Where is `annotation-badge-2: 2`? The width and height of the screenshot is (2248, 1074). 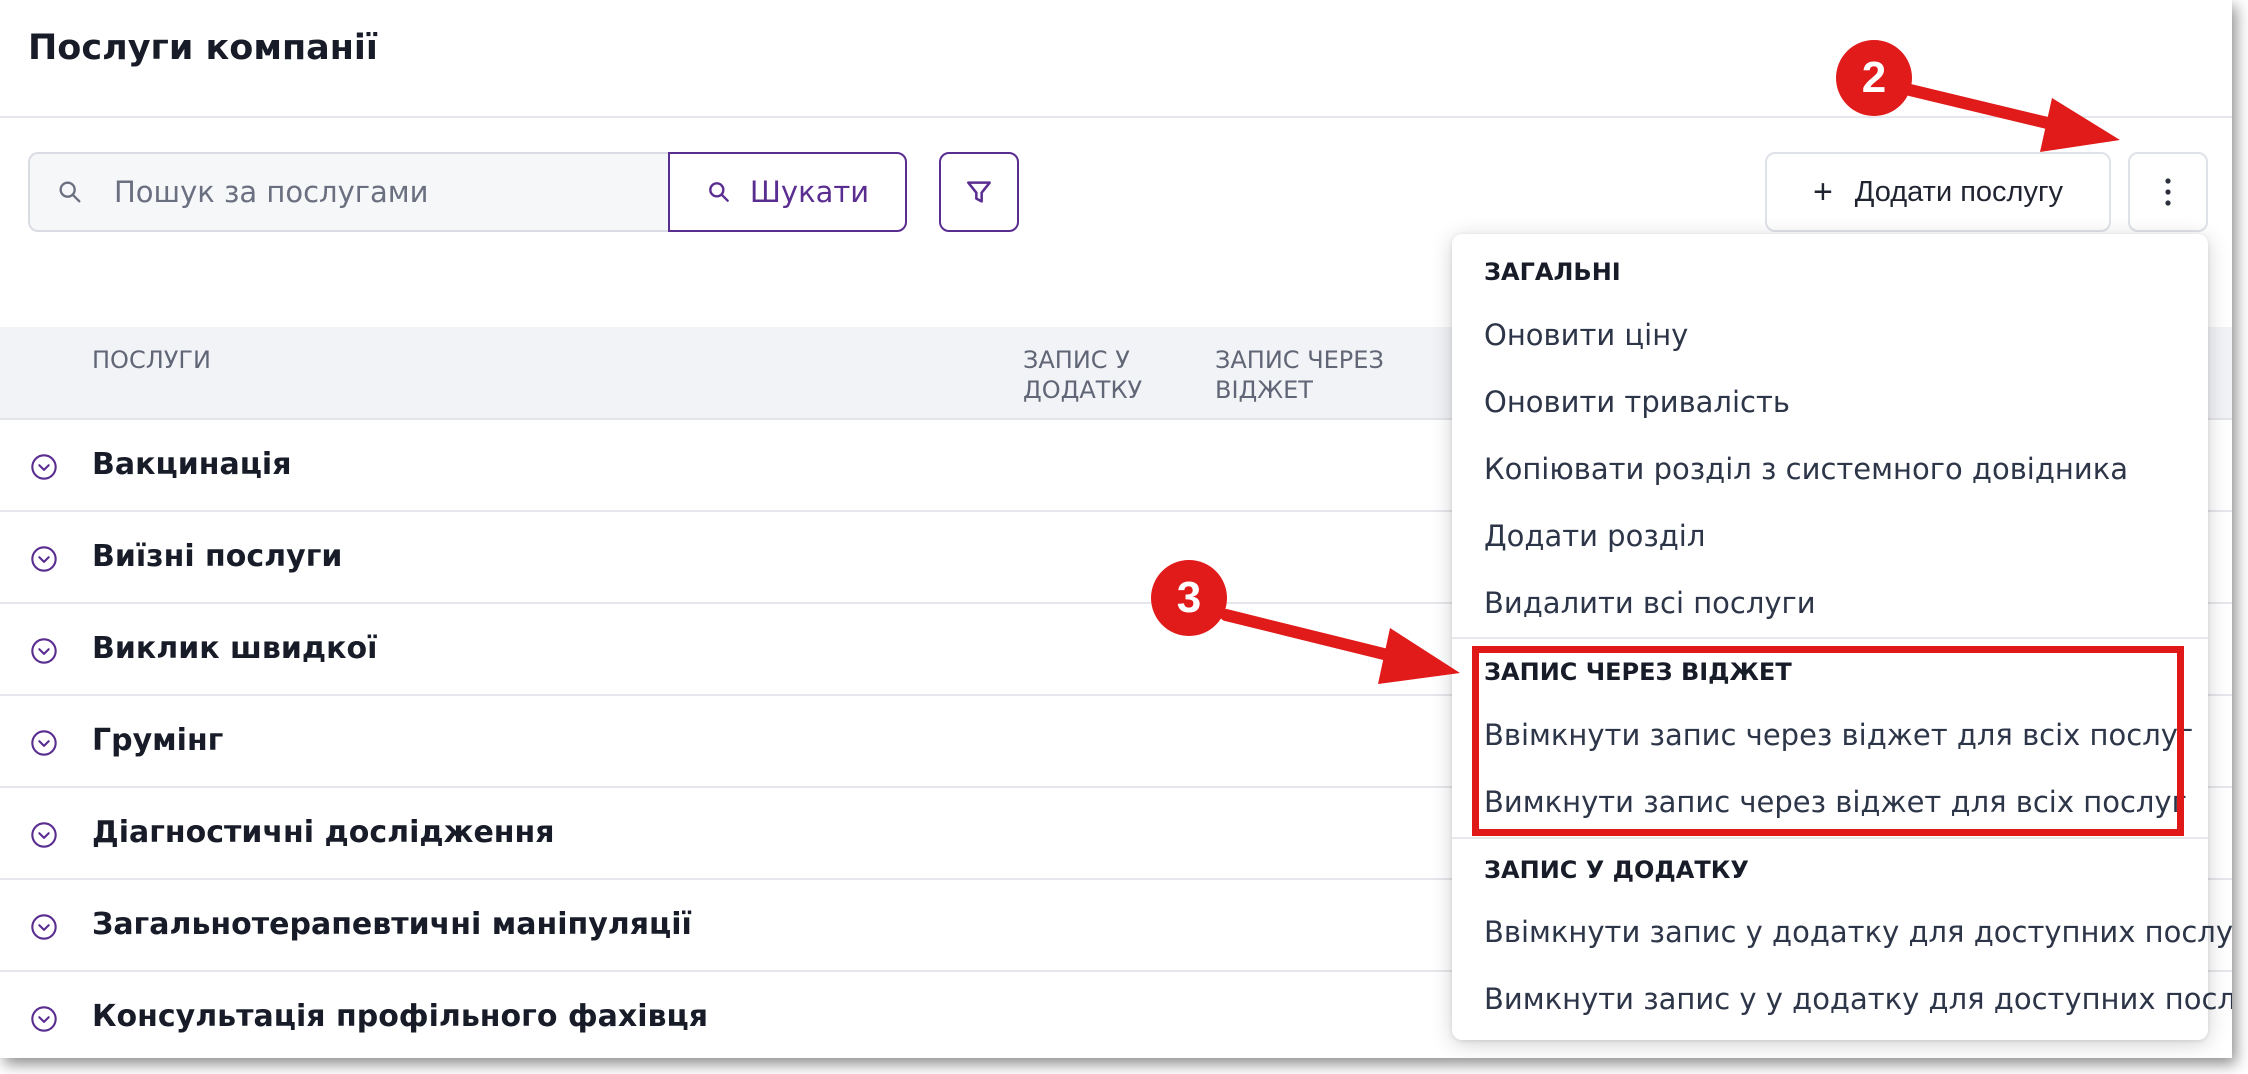 annotation-badge-2: 2 is located at coordinates (1874, 78).